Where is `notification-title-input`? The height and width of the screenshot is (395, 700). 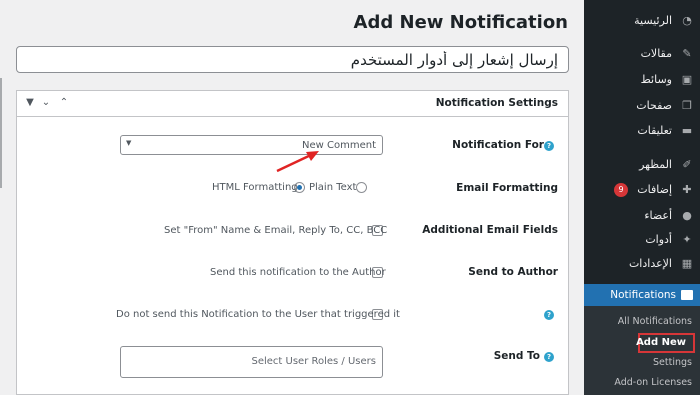
notification-title-input is located at coordinates (292, 59).